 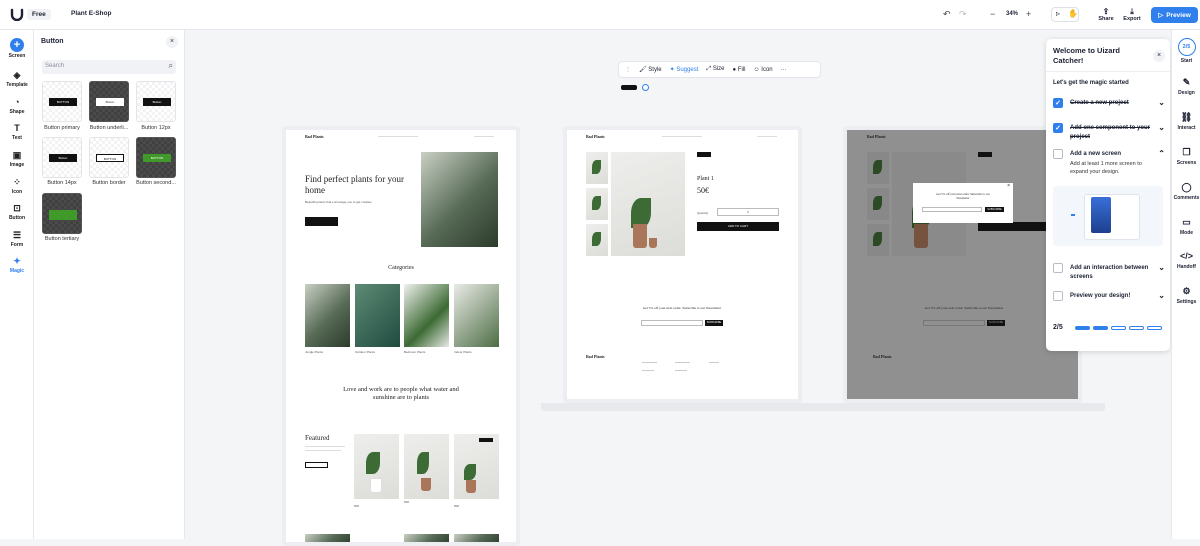 What do you see at coordinates (963, 14) in the screenshot?
I see `redo-icon: ↷` at bounding box center [963, 14].